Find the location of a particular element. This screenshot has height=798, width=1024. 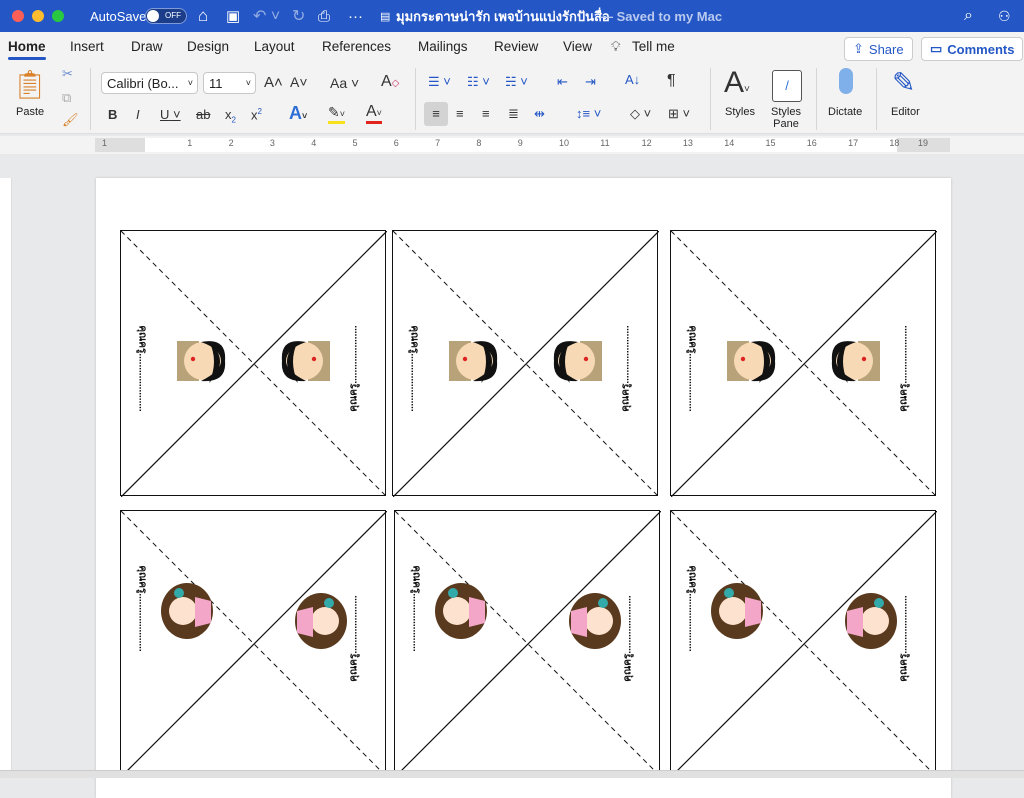

autosave-toggle: OFF is located at coordinates (166, 16).